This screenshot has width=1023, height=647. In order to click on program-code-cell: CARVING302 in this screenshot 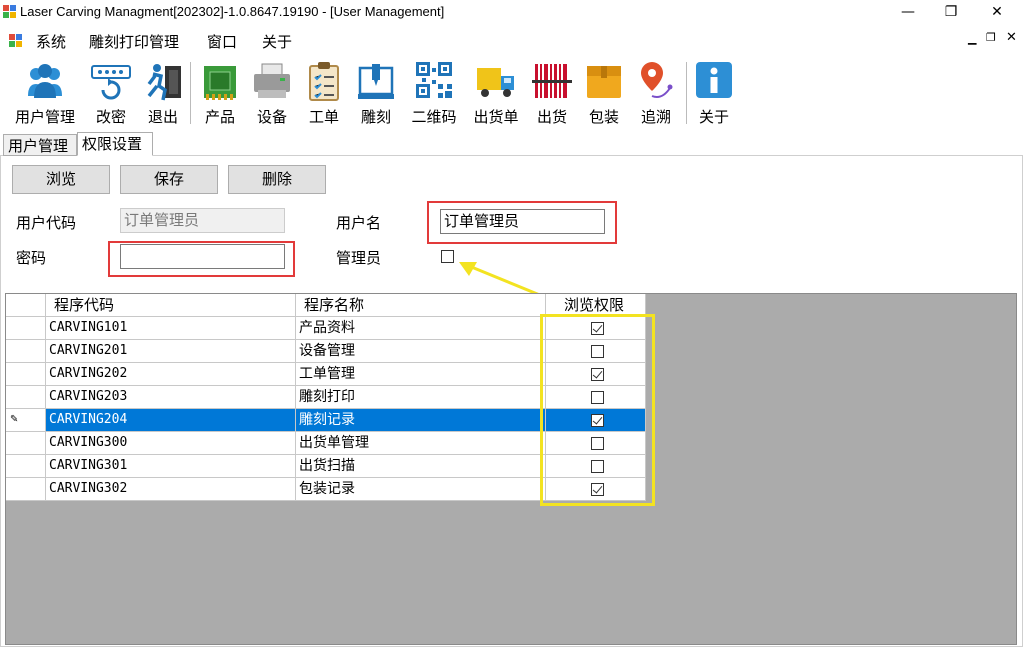, I will do `click(171, 489)`.